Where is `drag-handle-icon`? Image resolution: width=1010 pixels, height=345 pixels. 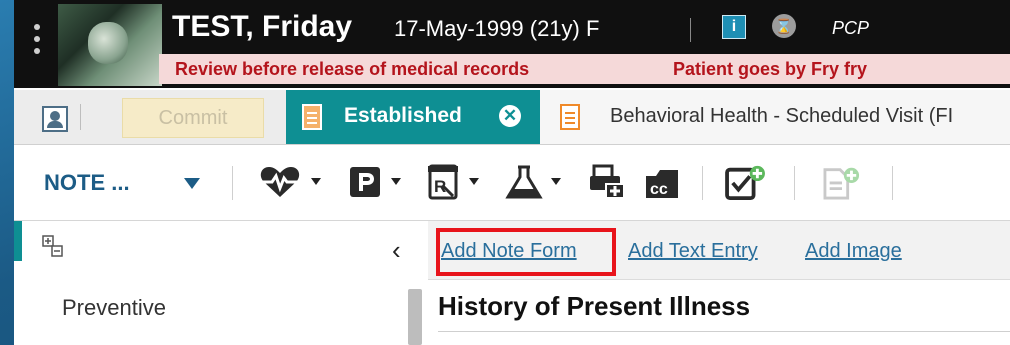 drag-handle-icon is located at coordinates (38, 44).